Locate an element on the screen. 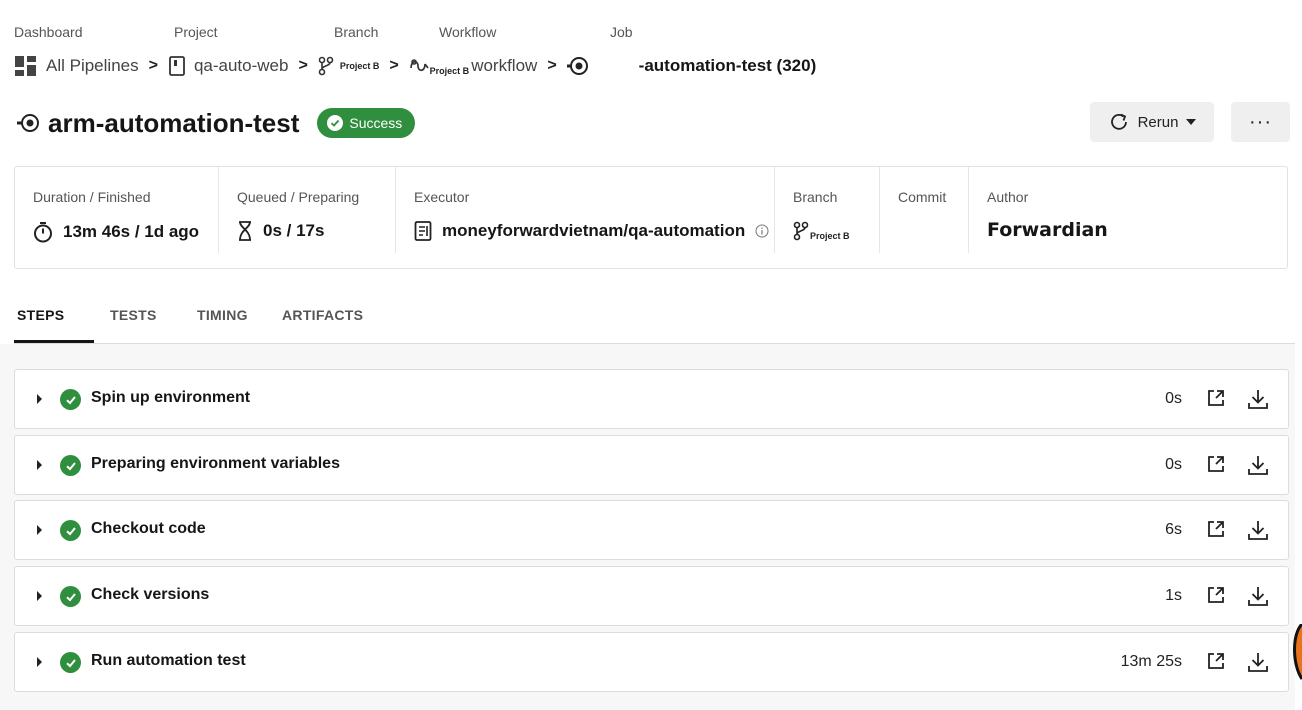 The width and height of the screenshot is (1302, 710). step-name: Preparing environment variables is located at coordinates (215, 463).